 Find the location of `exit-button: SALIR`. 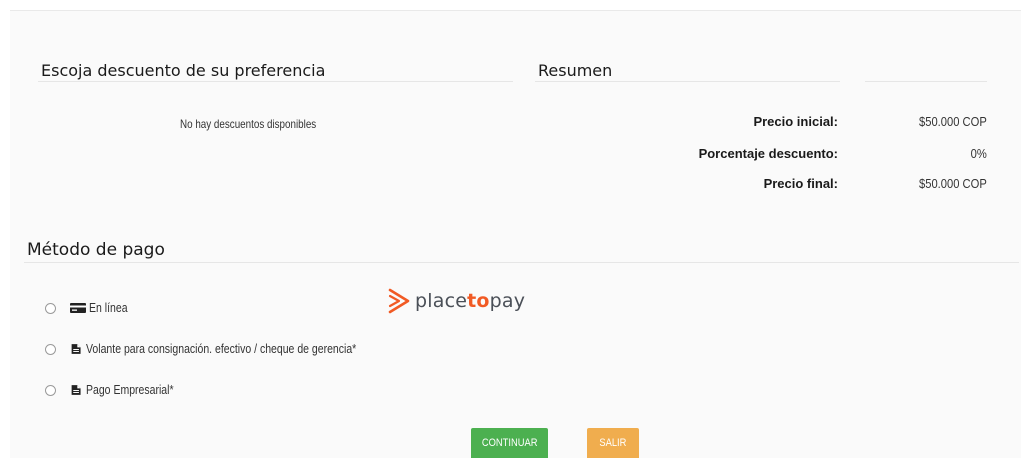

exit-button: SALIR is located at coordinates (613, 443).